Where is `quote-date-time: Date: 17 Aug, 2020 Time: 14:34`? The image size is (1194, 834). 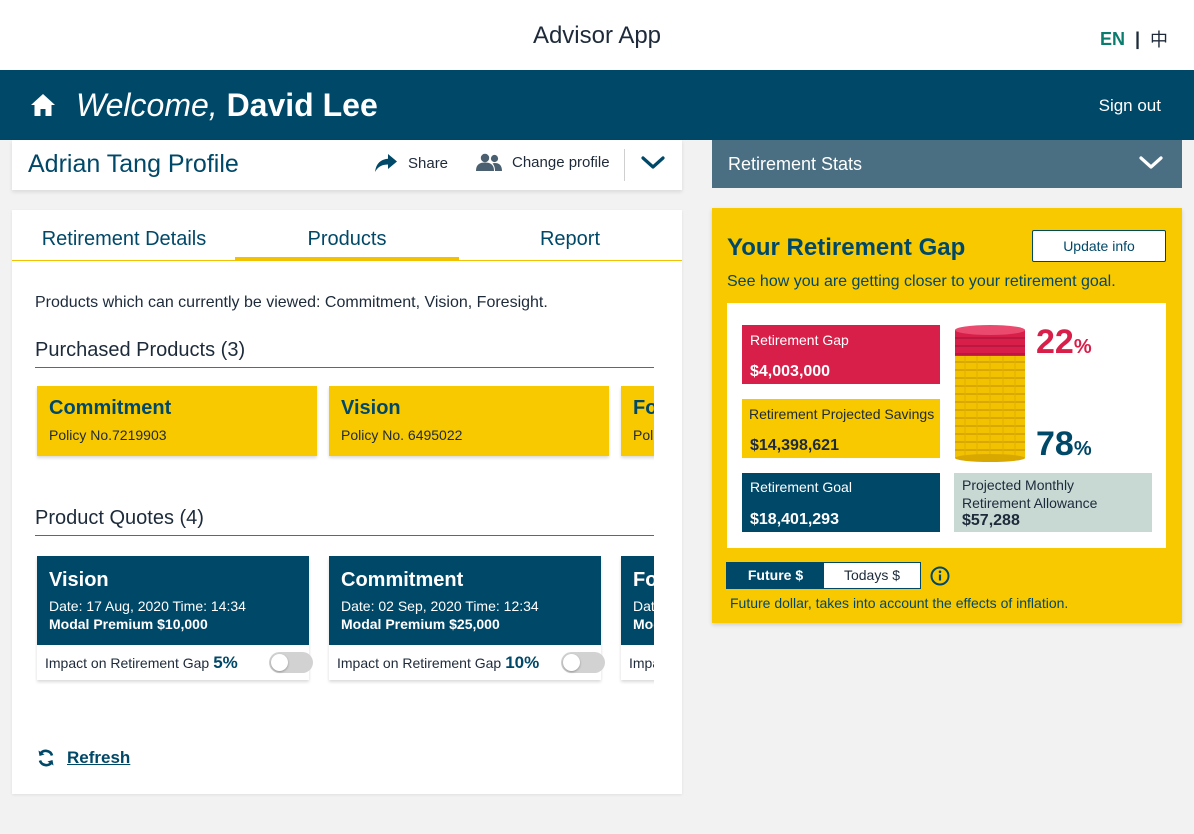
quote-date-time: Date: 17 Aug, 2020 Time: 14:34 is located at coordinates (147, 606).